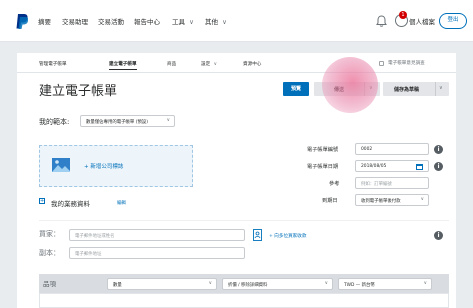 The image size is (473, 308). Describe the element at coordinates (248, 285) in the screenshot. I see `discount-select-value: 折價 / 移除詳細資料` at that location.